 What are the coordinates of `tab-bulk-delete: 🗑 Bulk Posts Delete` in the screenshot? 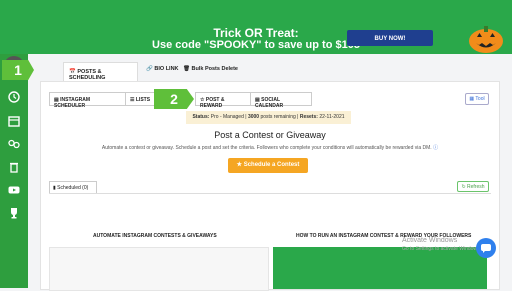 It's located at (210, 69).